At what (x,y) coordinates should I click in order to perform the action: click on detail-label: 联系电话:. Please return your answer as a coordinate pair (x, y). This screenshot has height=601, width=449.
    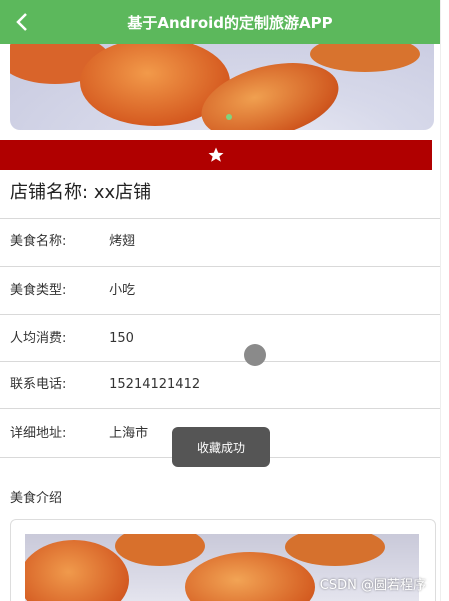
    Looking at the image, I should click on (38, 384).